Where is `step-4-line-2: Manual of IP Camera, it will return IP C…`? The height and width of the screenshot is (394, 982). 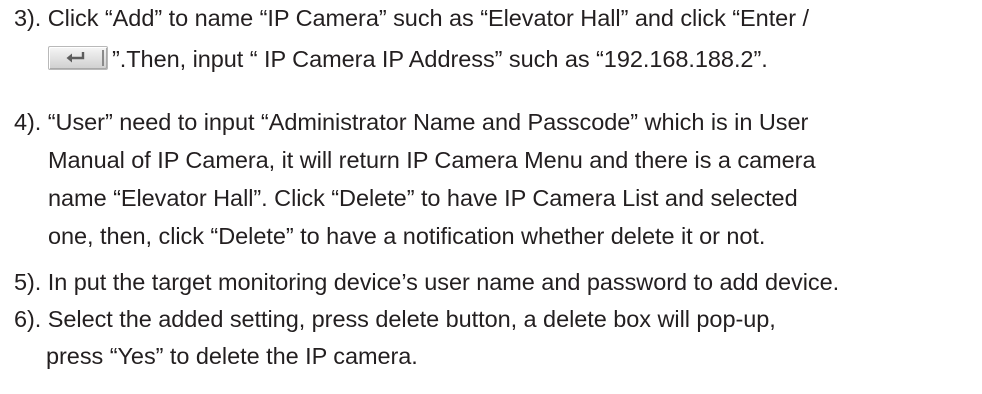 step-4-line-2: Manual of IP Camera, it will return IP C… is located at coordinates (432, 160).